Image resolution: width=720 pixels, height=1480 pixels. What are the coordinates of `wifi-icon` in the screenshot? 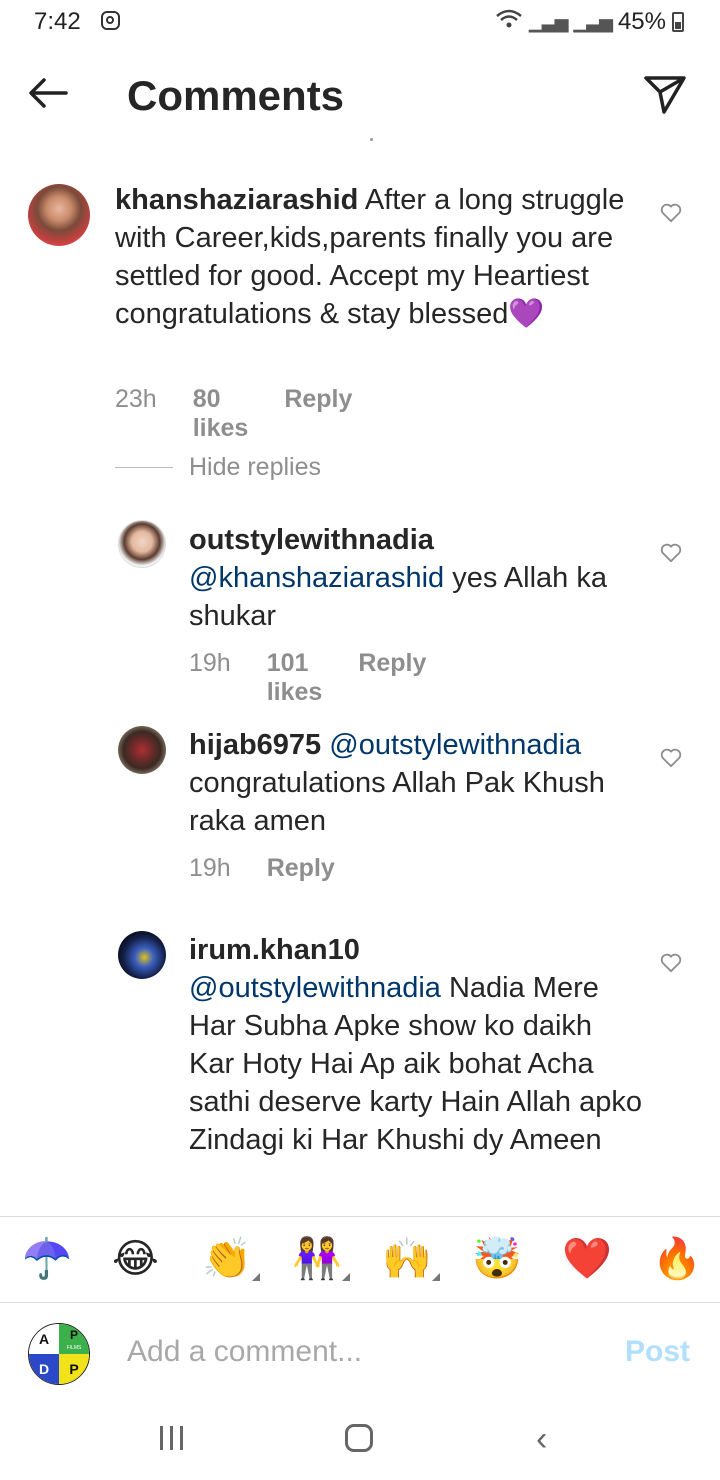 It's located at (509, 22).